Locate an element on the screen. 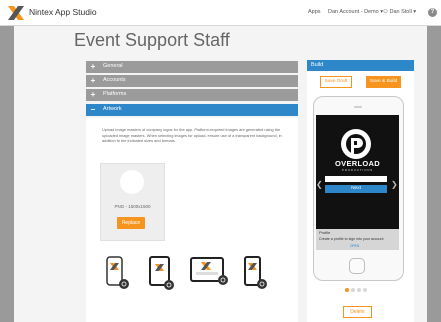 The height and width of the screenshot is (322, 441). app-title: Nintex App Studio is located at coordinates (63, 12).